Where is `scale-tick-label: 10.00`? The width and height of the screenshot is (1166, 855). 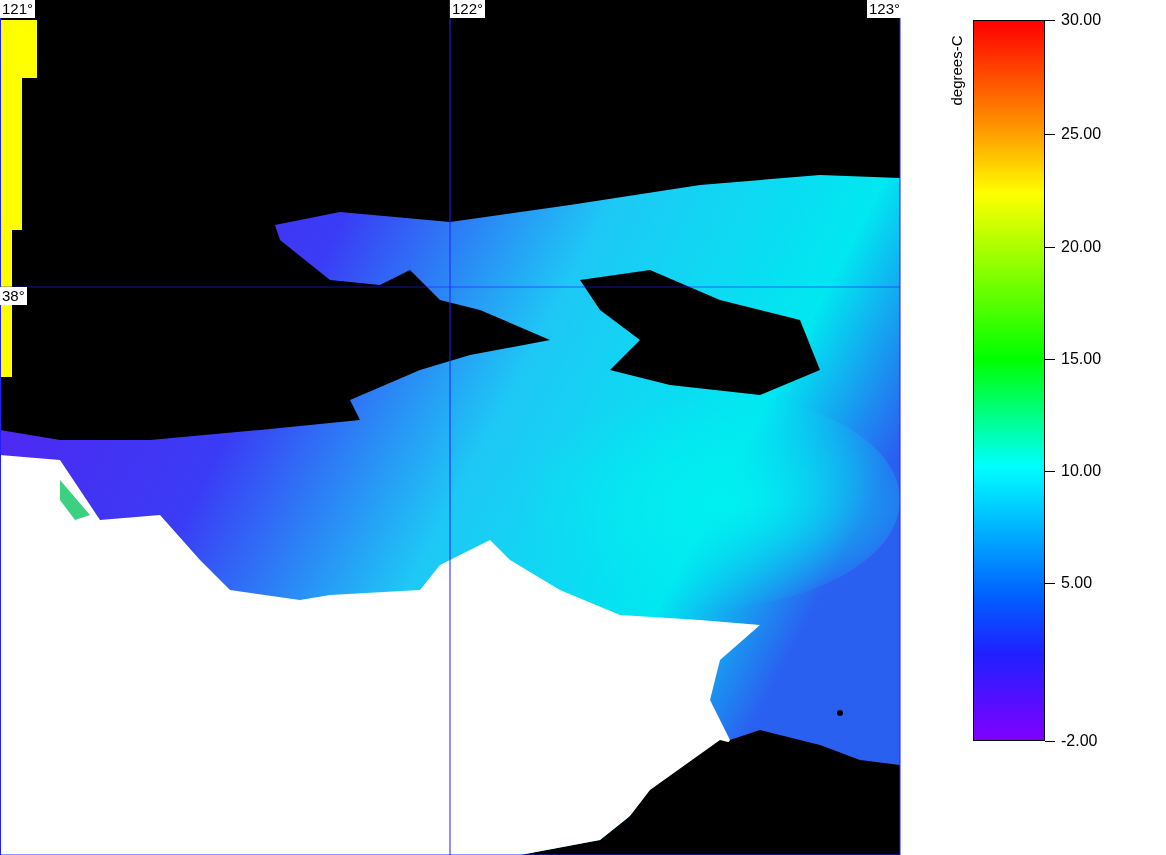 scale-tick-label: 10.00 is located at coordinates (1081, 471).